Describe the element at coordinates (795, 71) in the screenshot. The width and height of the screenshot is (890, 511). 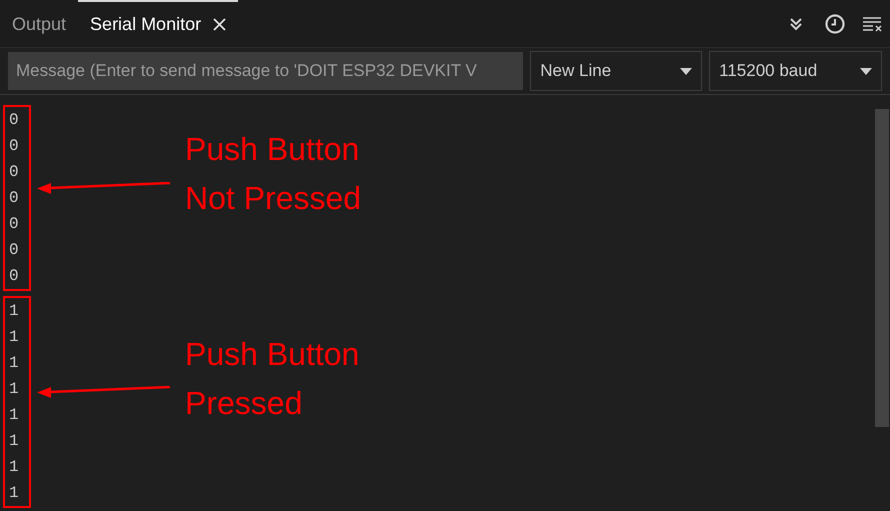
I see `baud-rate-dropdown: 115200 baud` at that location.